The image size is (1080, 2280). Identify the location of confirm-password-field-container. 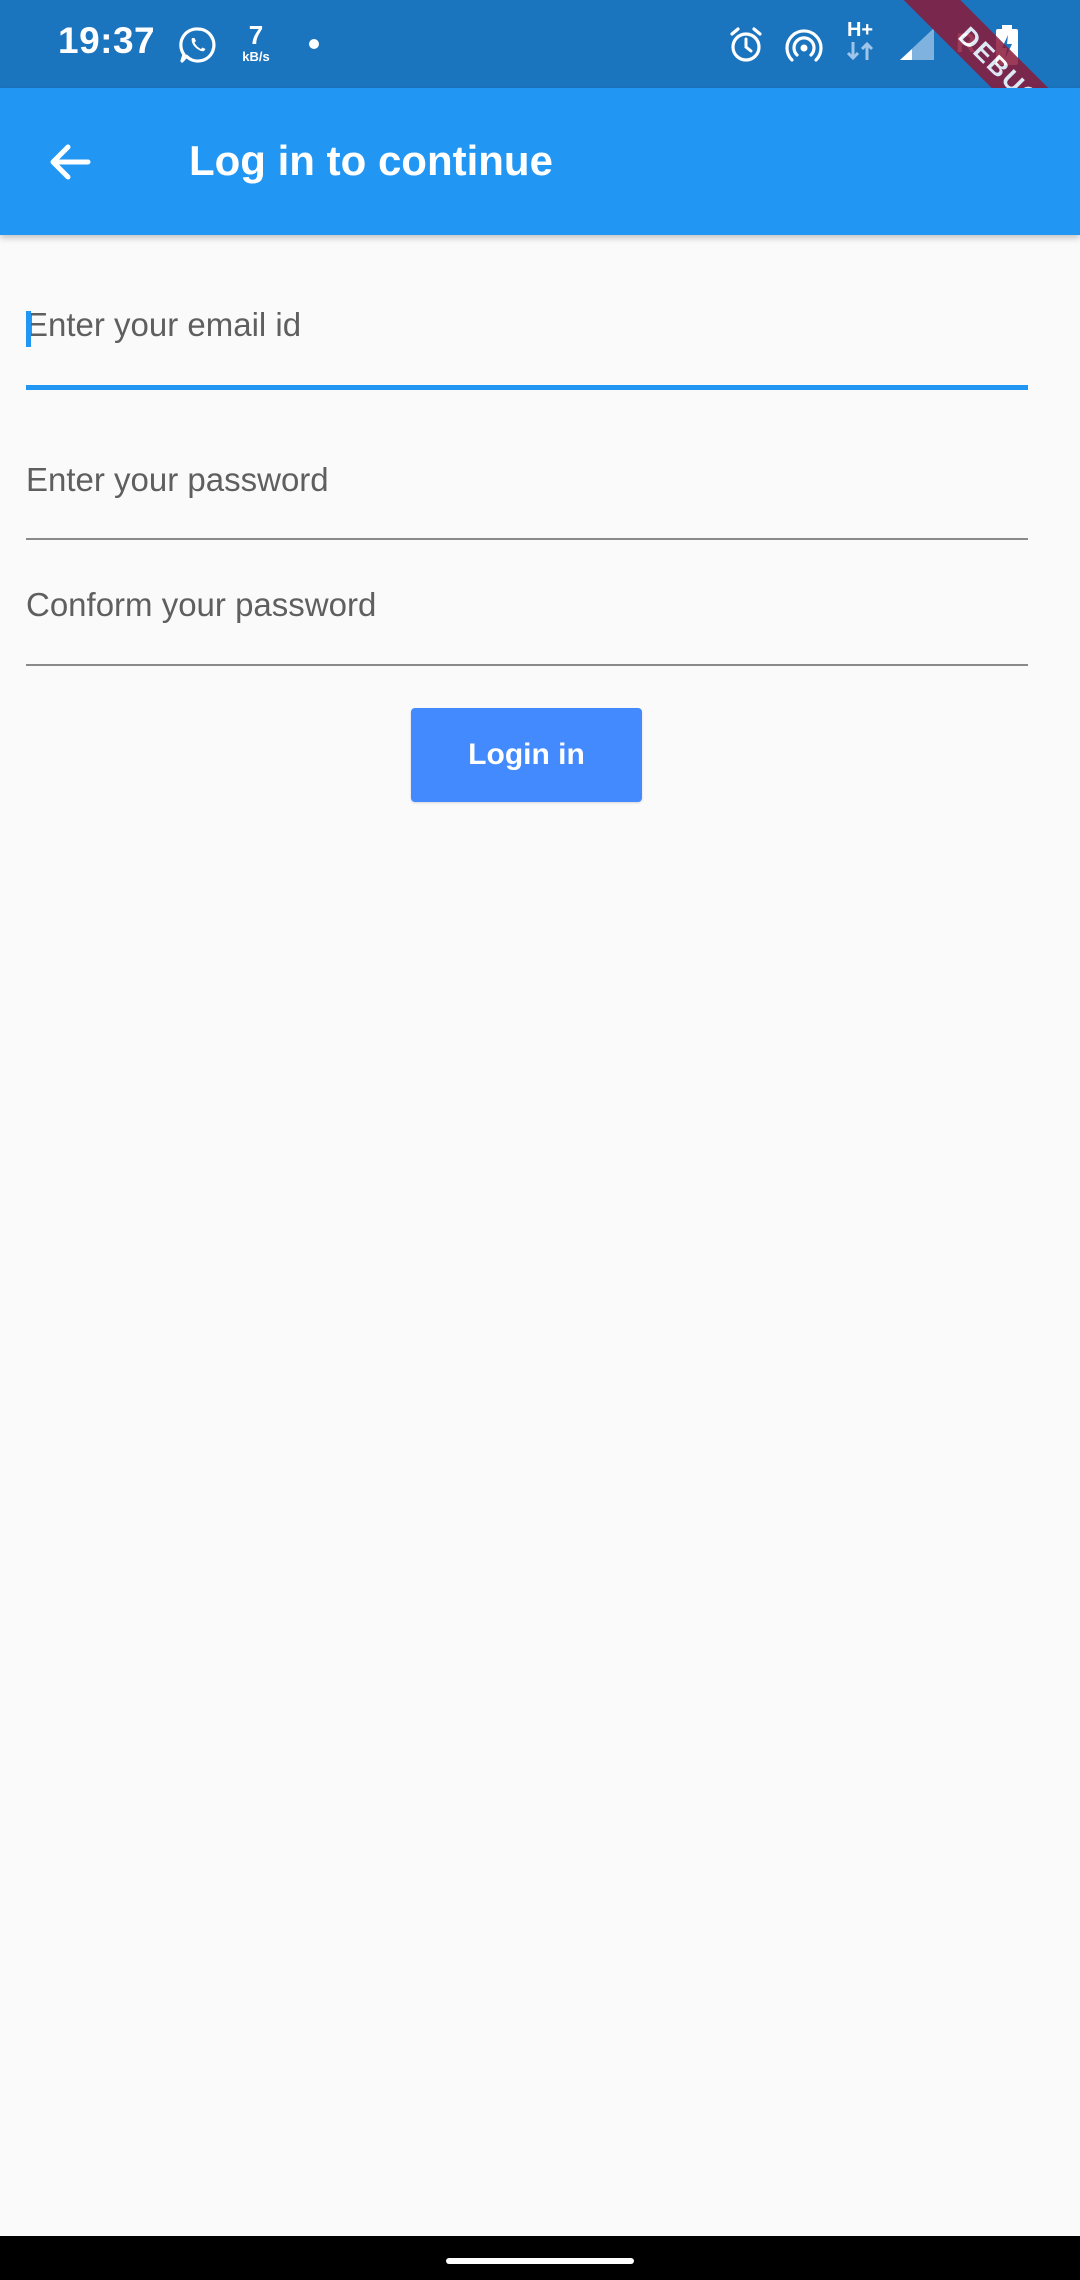
(527, 625).